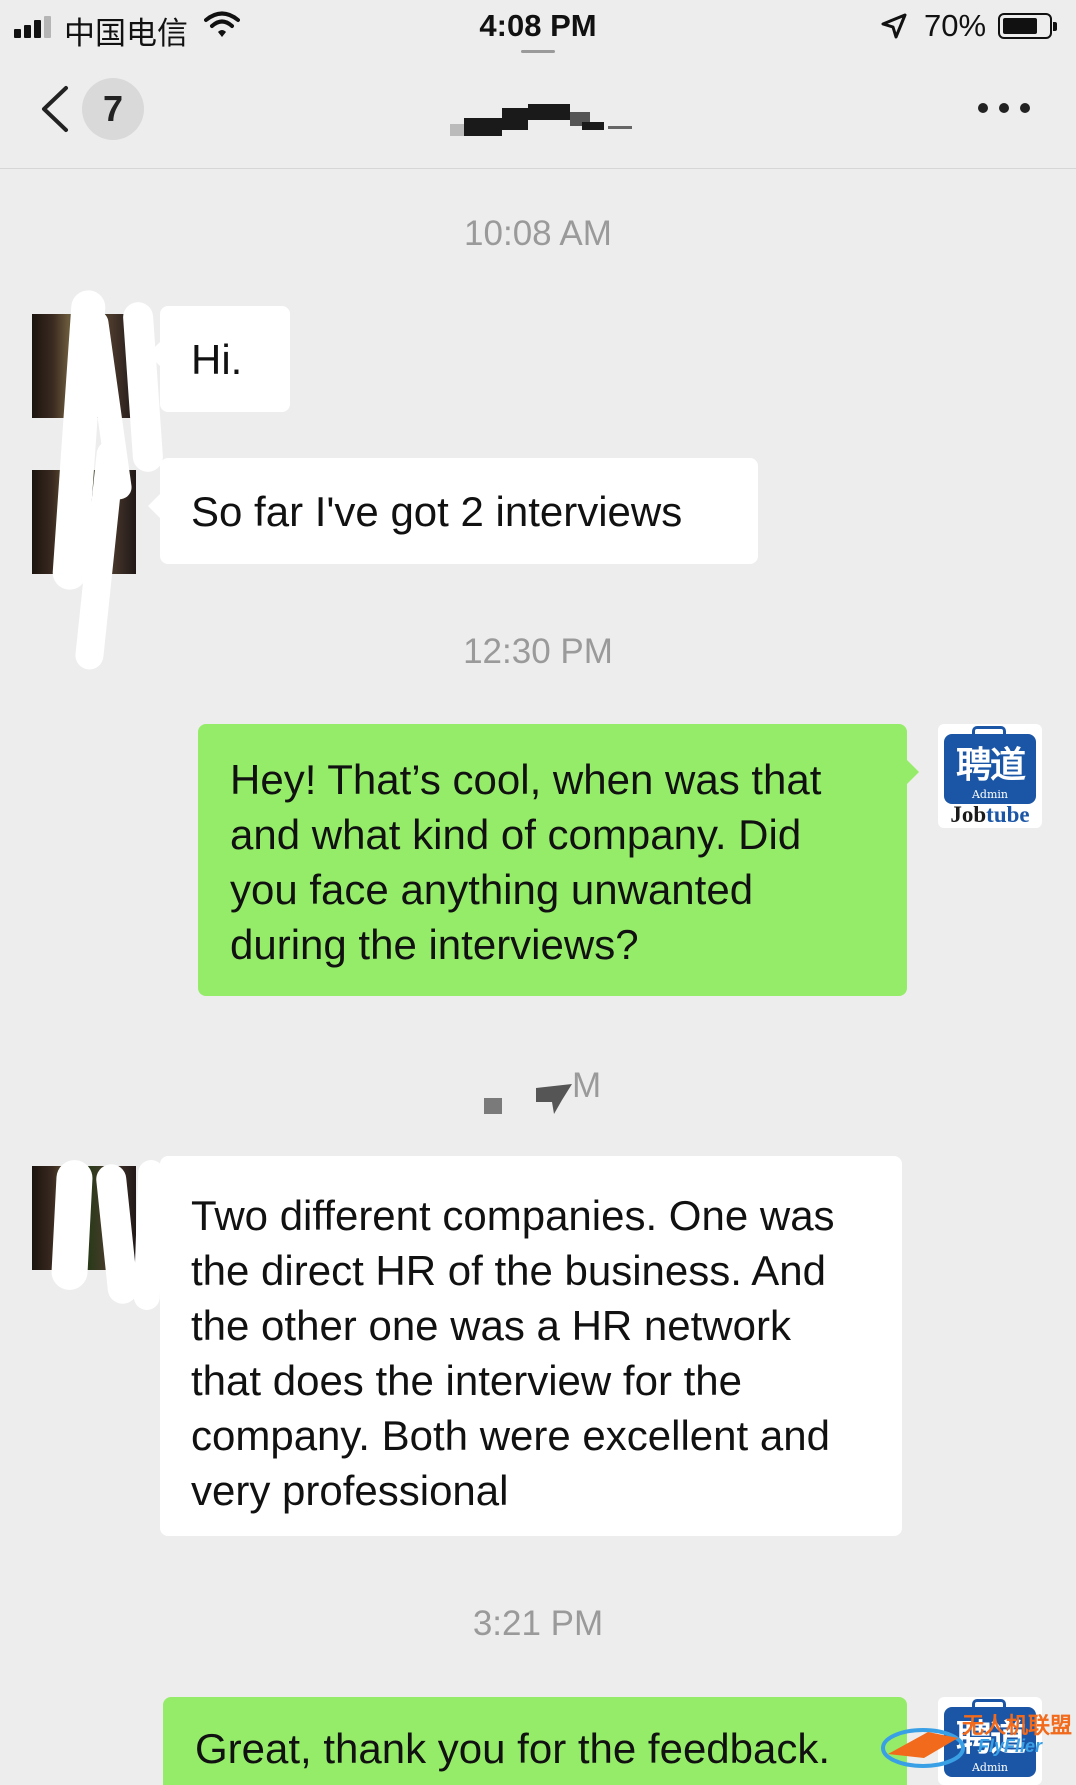  What do you see at coordinates (1010, 1746) in the screenshot?
I see `watermark-en: FlyFlier` at bounding box center [1010, 1746].